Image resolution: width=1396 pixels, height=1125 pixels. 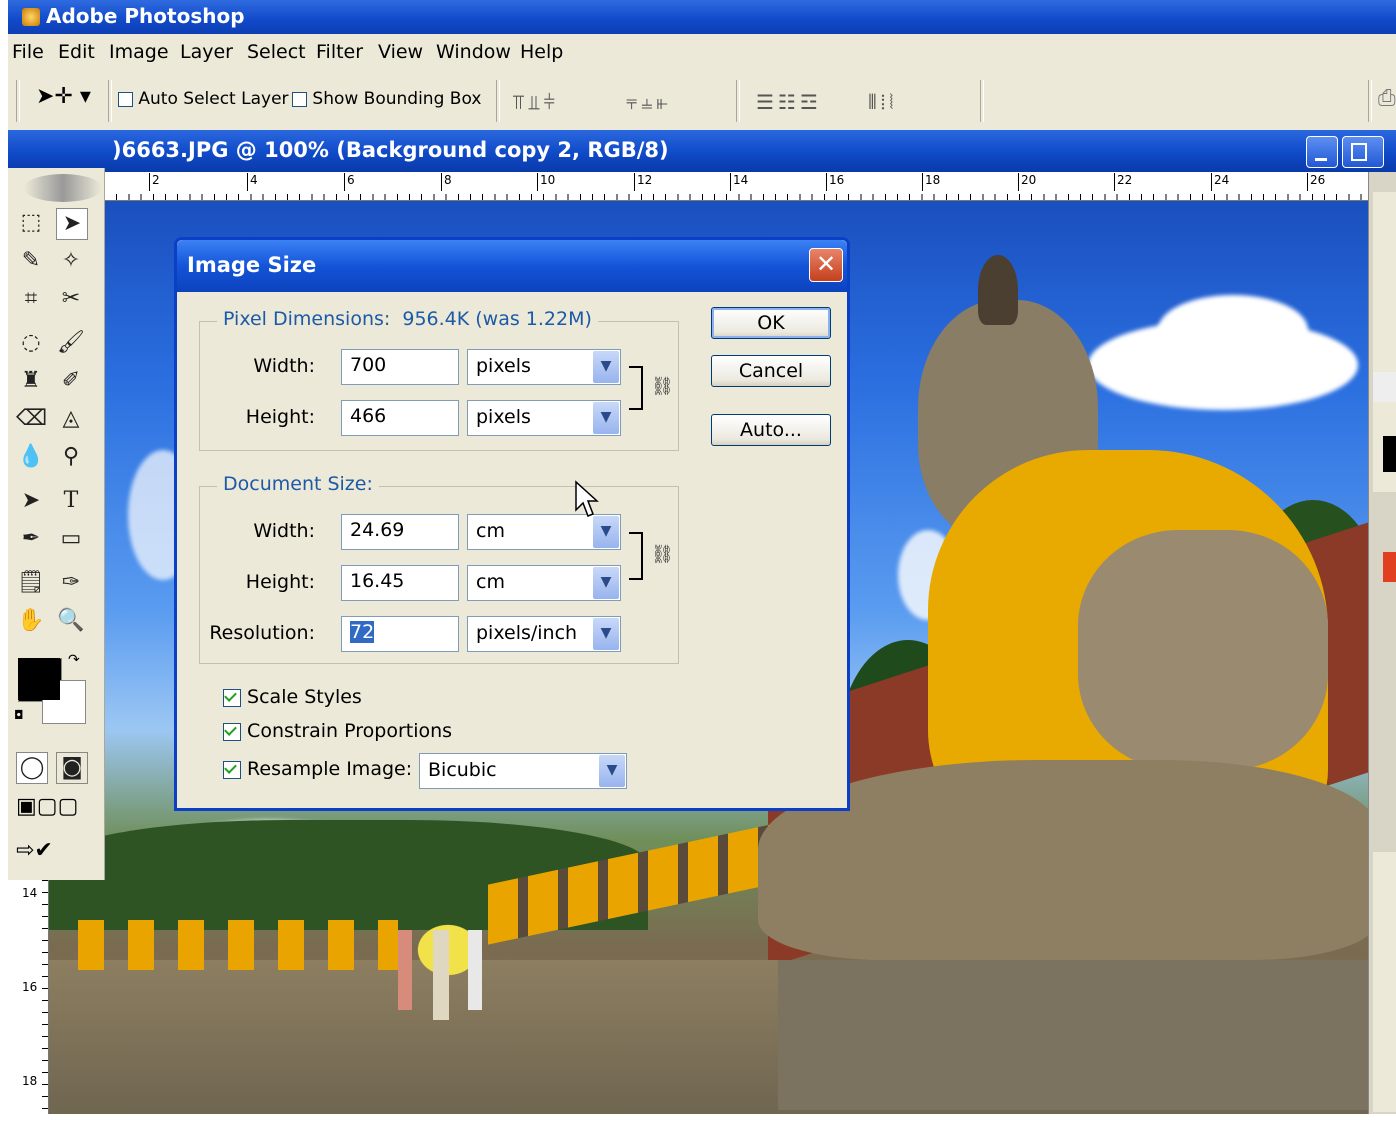 I want to click on zoom-tool-icon: 🔍, so click(x=71, y=621).